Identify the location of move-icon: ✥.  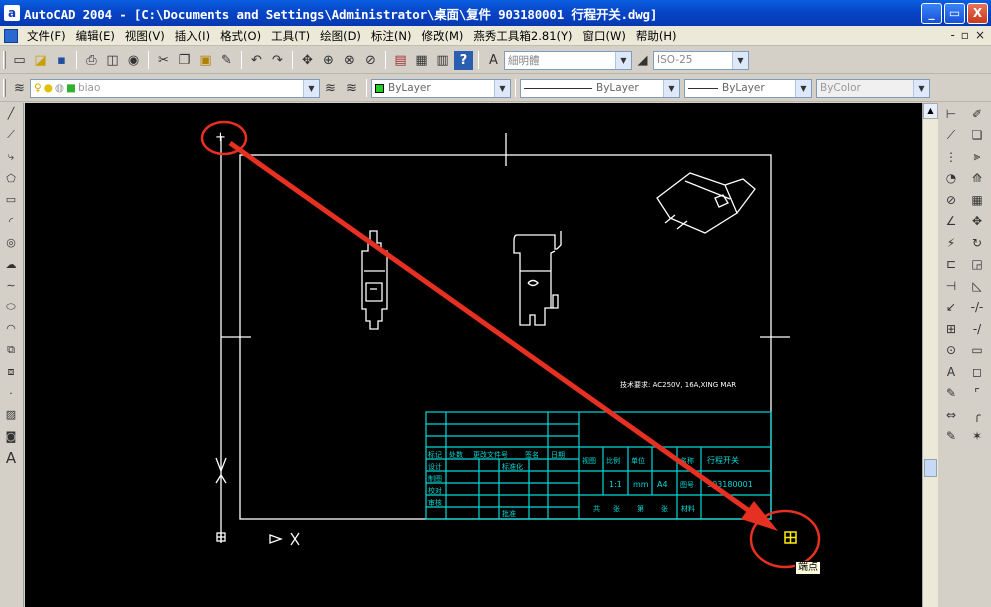
(977, 222).